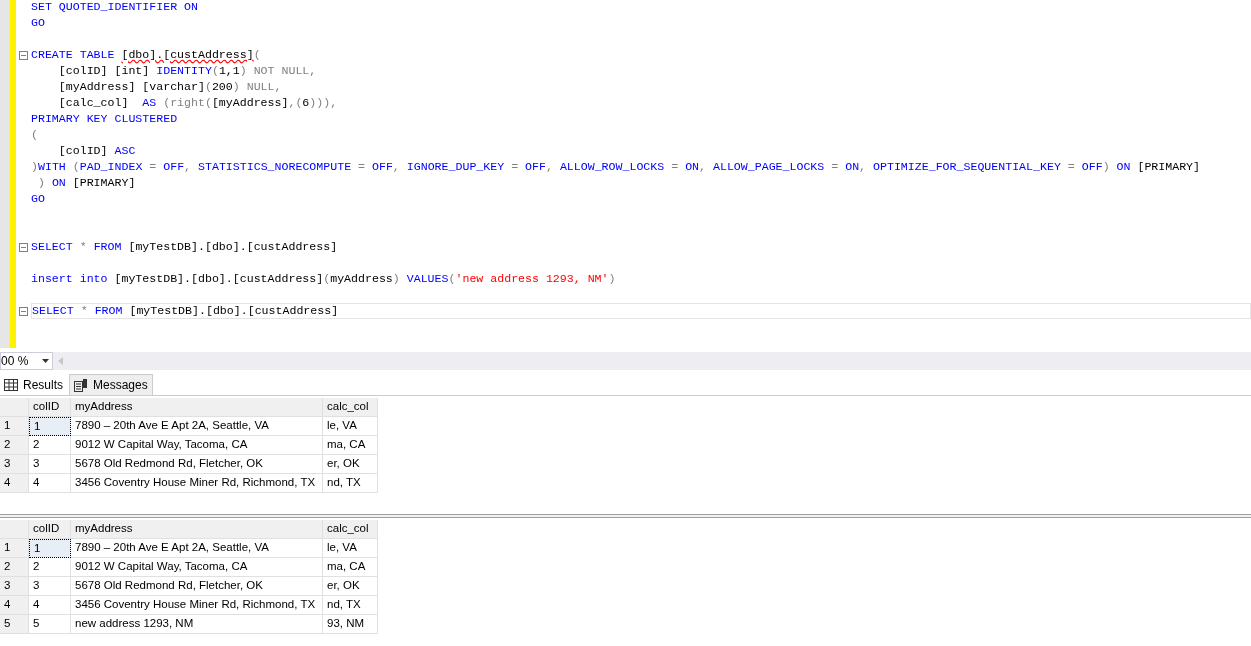  What do you see at coordinates (86, 183) in the screenshot?
I see `code-line: ) ON [PRIMARY]` at bounding box center [86, 183].